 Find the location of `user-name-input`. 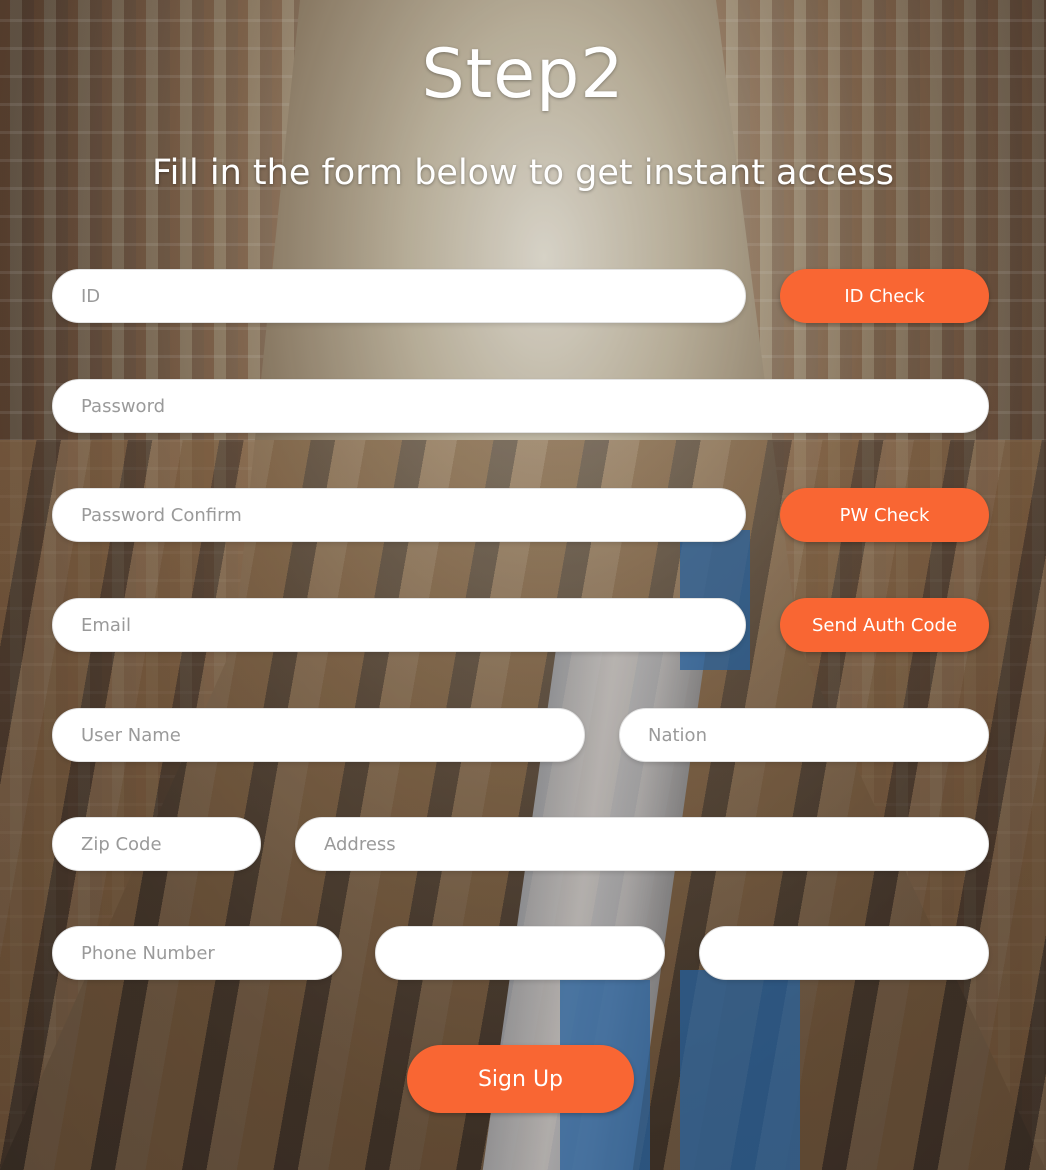

user-name-input is located at coordinates (318, 735).